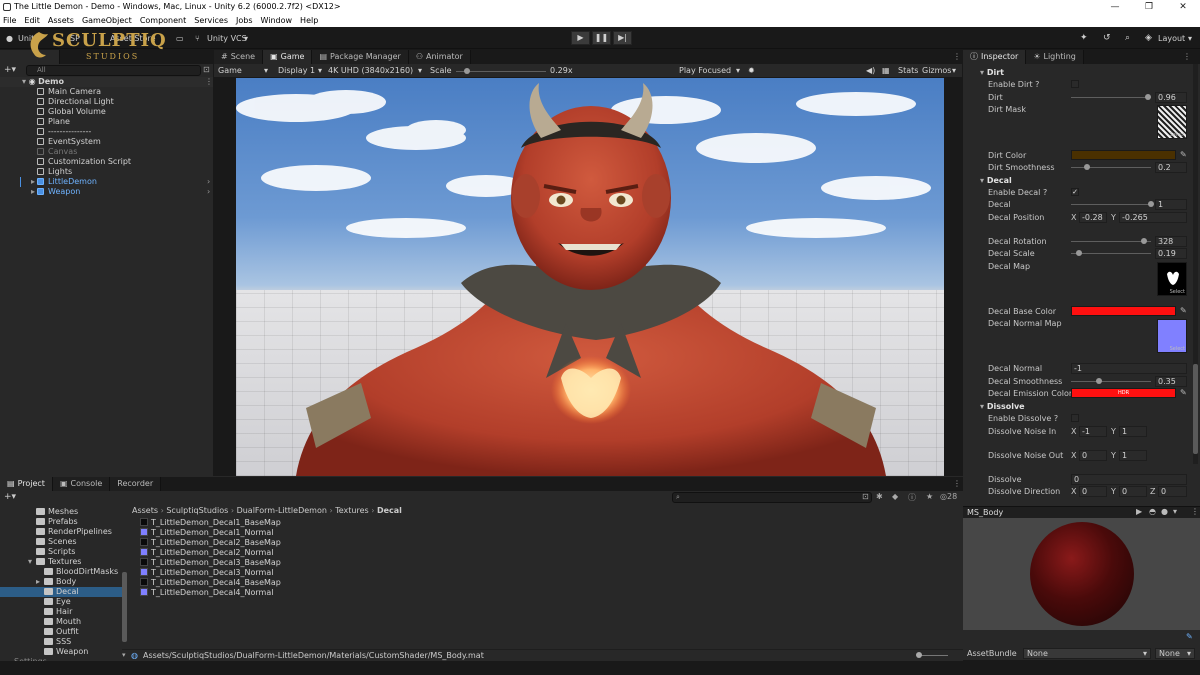 This screenshot has height=675, width=1200. Describe the element at coordinates (466, 71) in the screenshot. I see `scale-slider-handle` at that location.